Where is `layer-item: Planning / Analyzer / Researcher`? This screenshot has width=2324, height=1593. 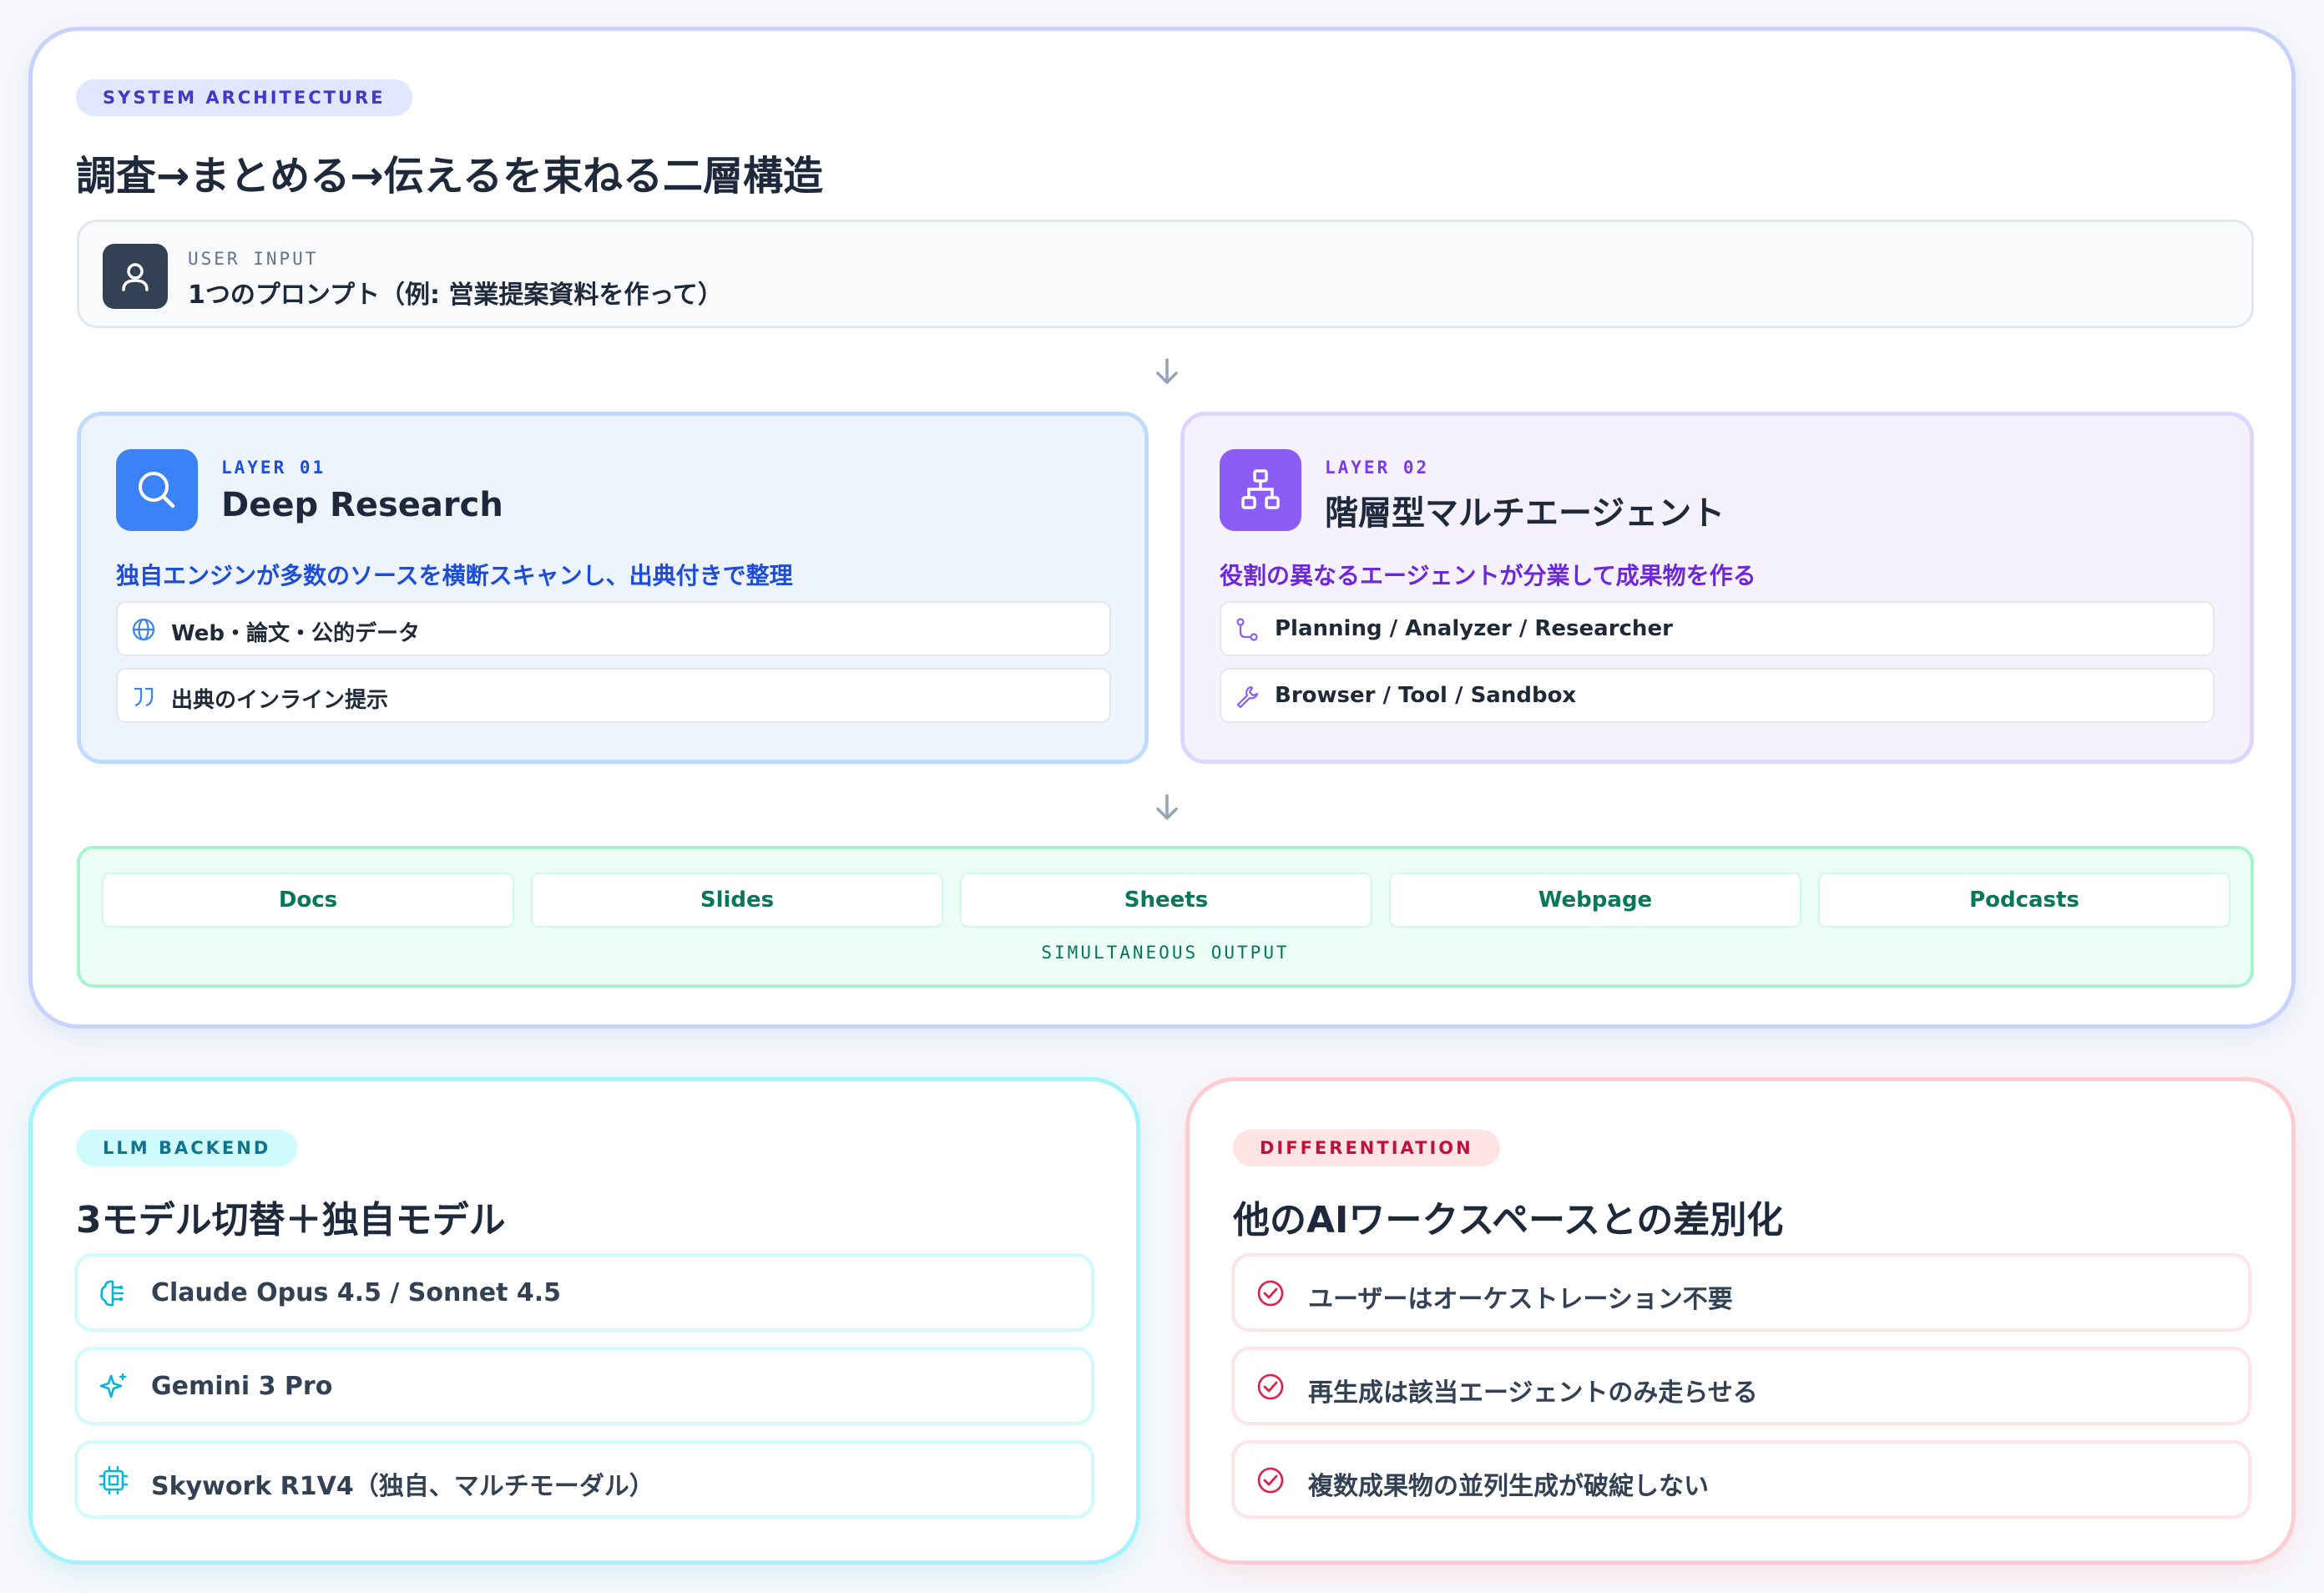 layer-item: Planning / Analyzer / Researcher is located at coordinates (1717, 628).